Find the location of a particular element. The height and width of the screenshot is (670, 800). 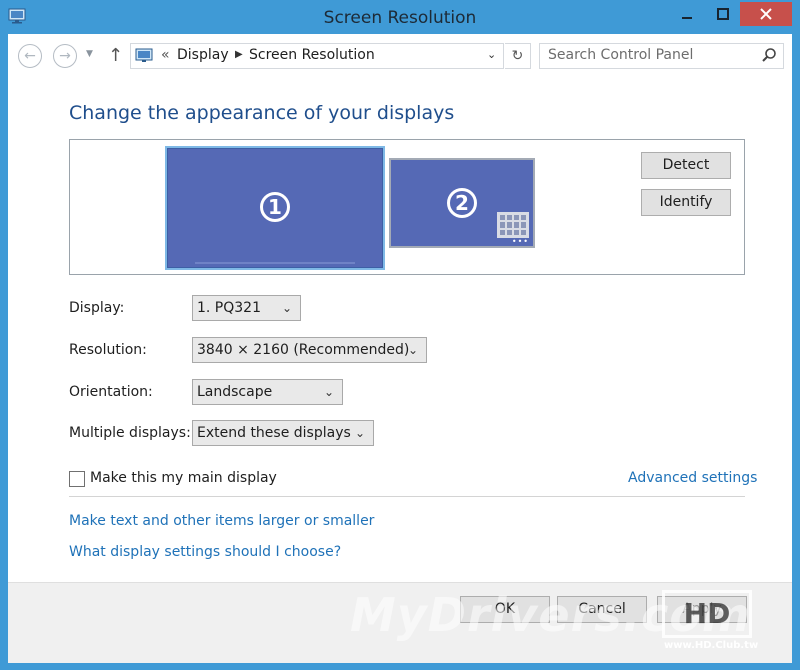

main-display-checkbox is located at coordinates (77, 479).